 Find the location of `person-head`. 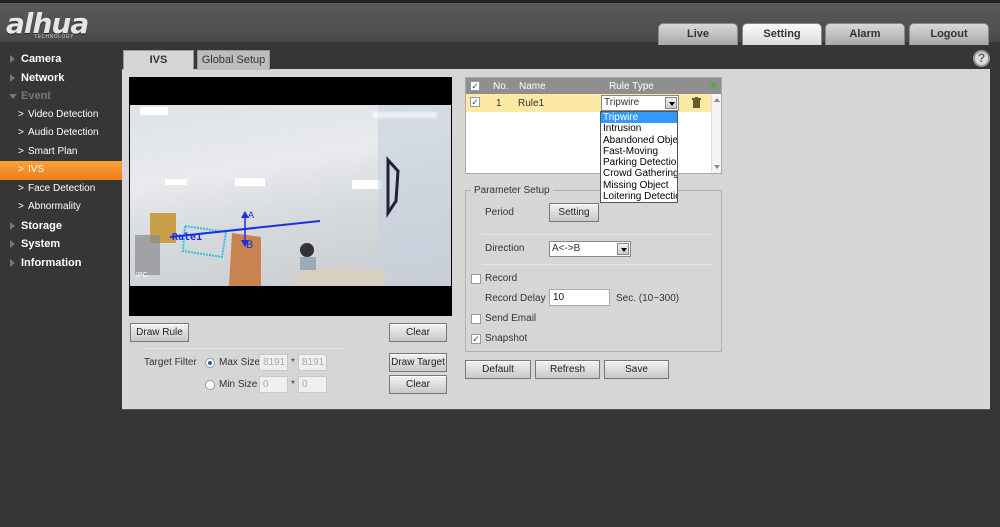

person-head is located at coordinates (307, 250).